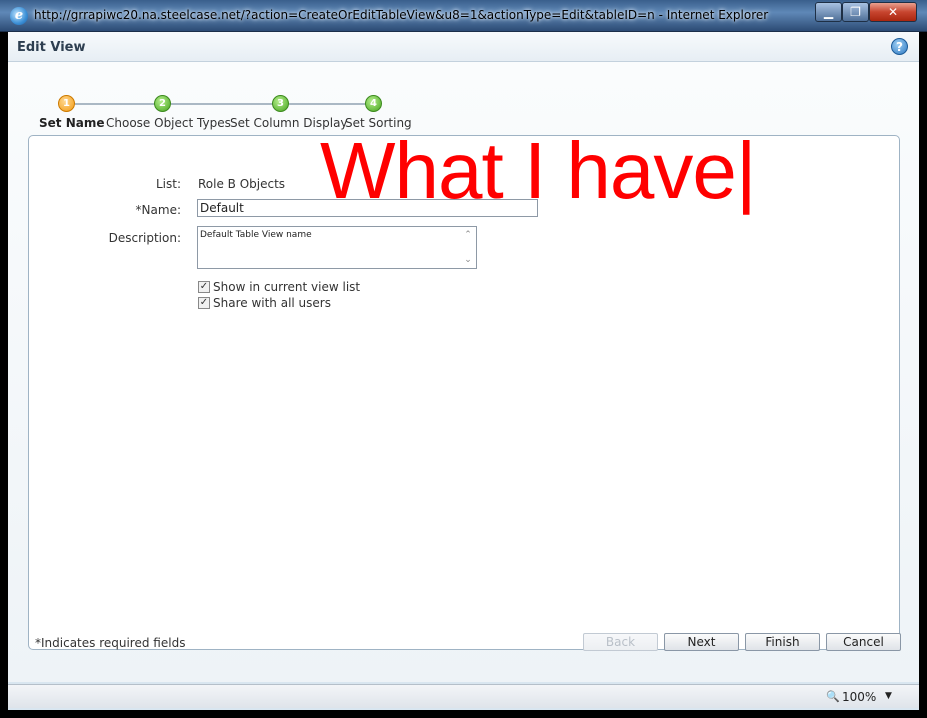  I want to click on dialog-title: Edit View, so click(51, 47).